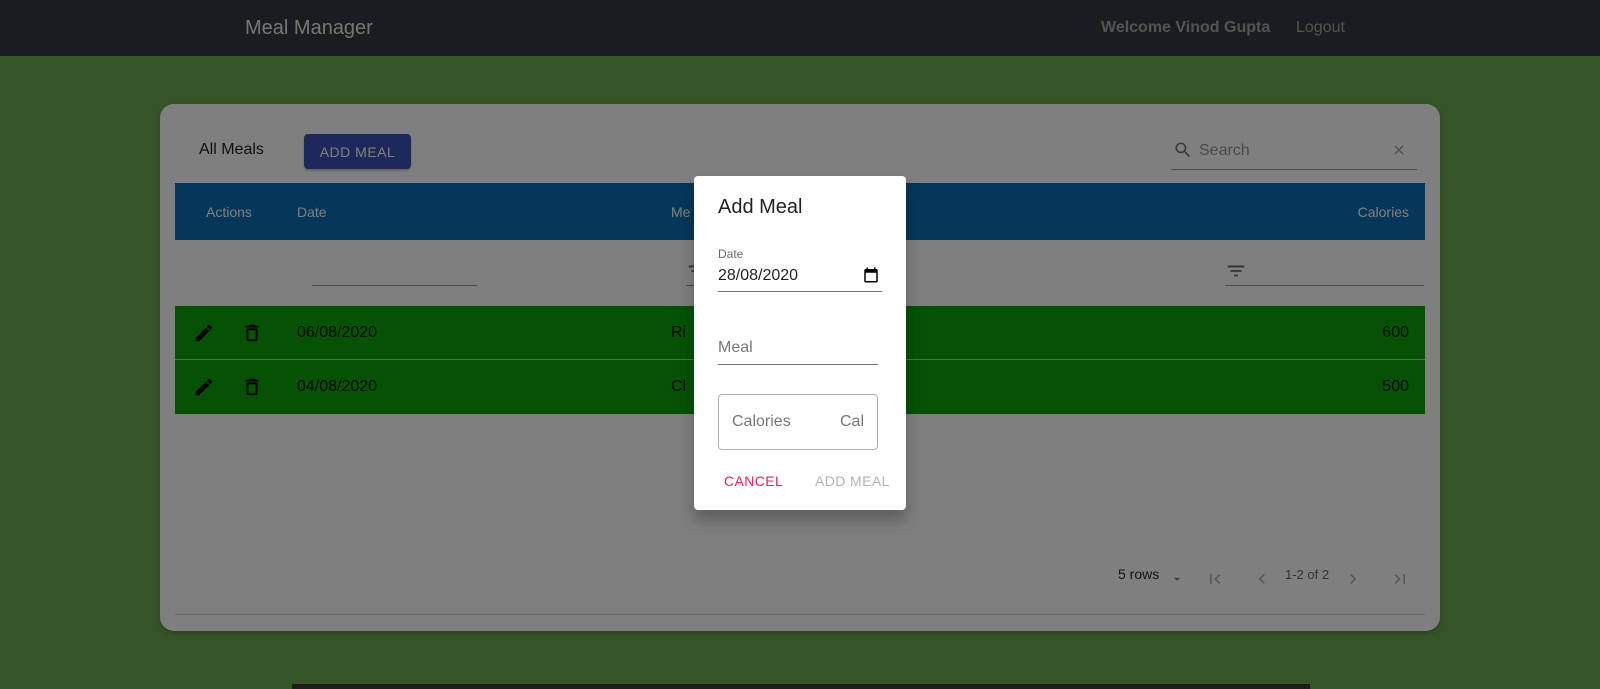 This screenshot has height=689, width=1600. What do you see at coordinates (731, 254) in the screenshot?
I see `date-field-label: Date` at bounding box center [731, 254].